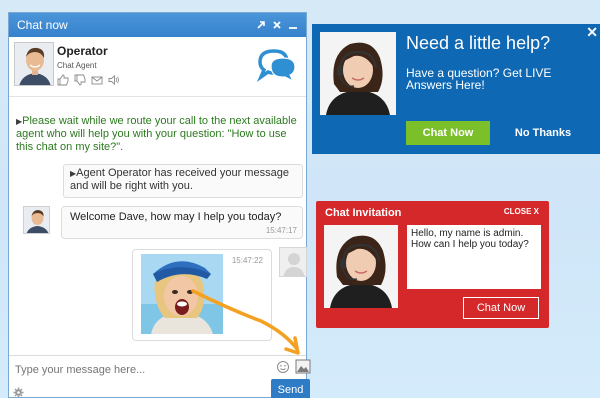  What do you see at coordinates (176, 217) in the screenshot?
I see `operator-message-text: Welcome Dave, how may I help you today?` at bounding box center [176, 217].